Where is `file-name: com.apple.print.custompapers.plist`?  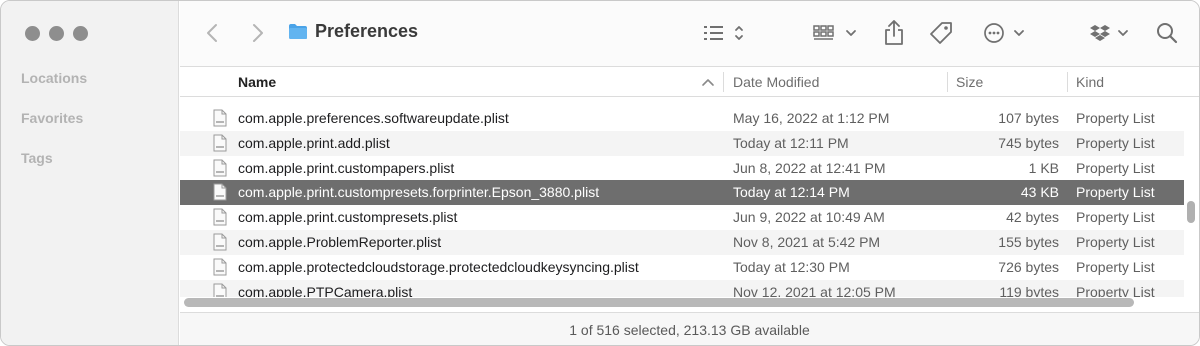
file-name: com.apple.print.custompapers.plist is located at coordinates (346, 167).